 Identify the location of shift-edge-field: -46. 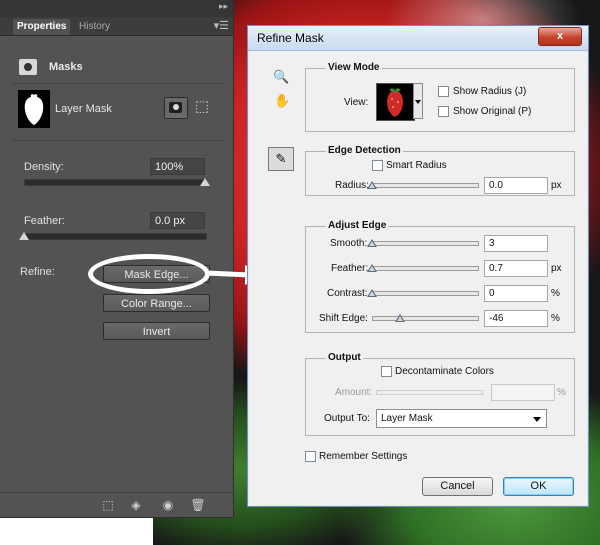
(516, 318).